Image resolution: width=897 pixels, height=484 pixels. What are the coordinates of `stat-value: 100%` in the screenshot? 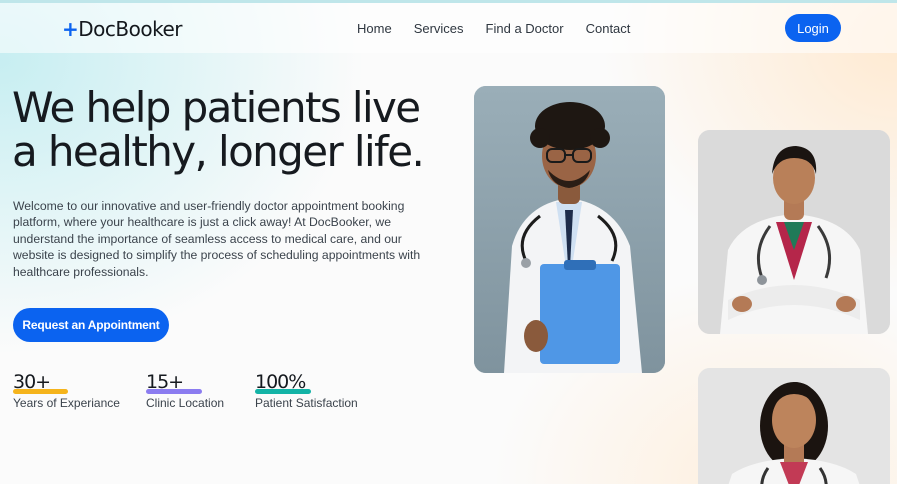 It's located at (283, 382).